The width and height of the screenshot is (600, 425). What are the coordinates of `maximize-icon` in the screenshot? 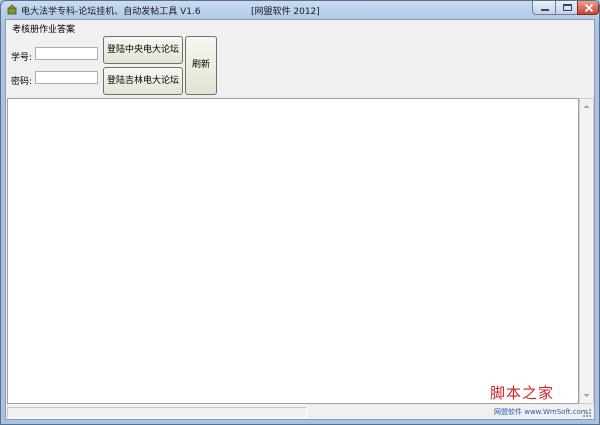 It's located at (567, 7).